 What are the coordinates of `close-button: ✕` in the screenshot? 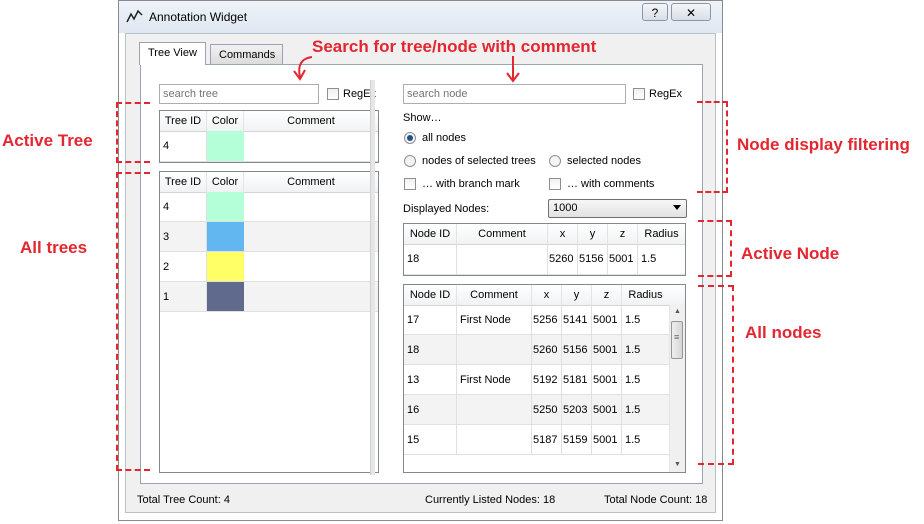 It's located at (691, 12).